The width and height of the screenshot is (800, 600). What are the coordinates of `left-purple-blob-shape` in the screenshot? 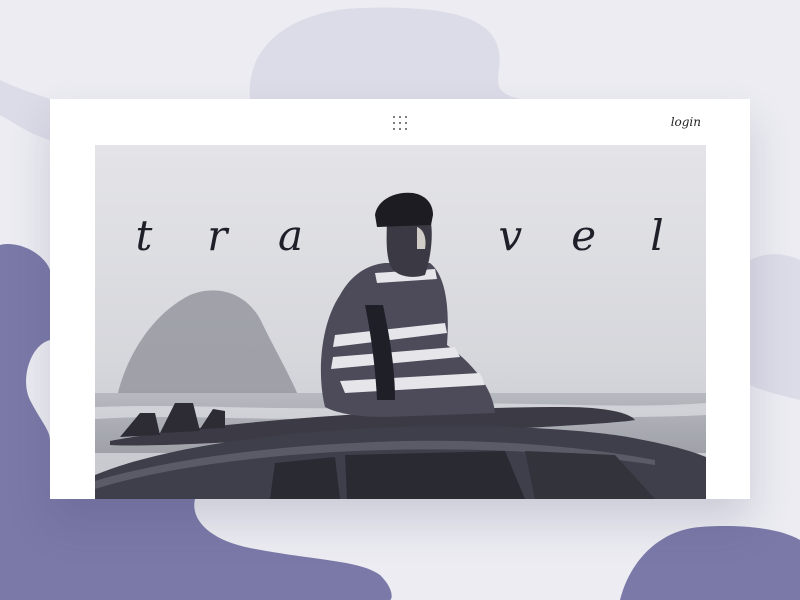 It's located at (25, 422).